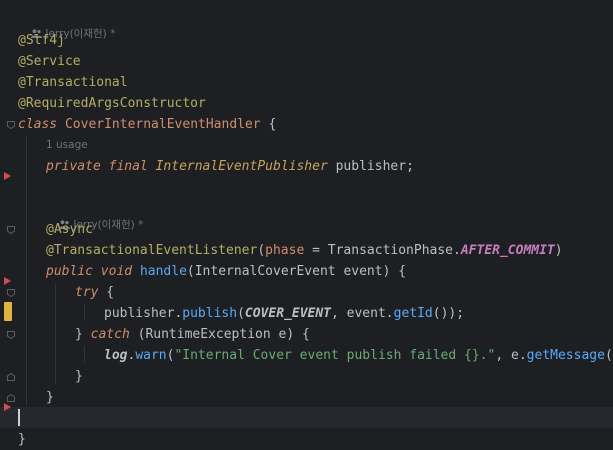 This screenshot has height=450, width=613. I want to click on code-line: } catch (RuntimeException e) {, so click(192, 334).